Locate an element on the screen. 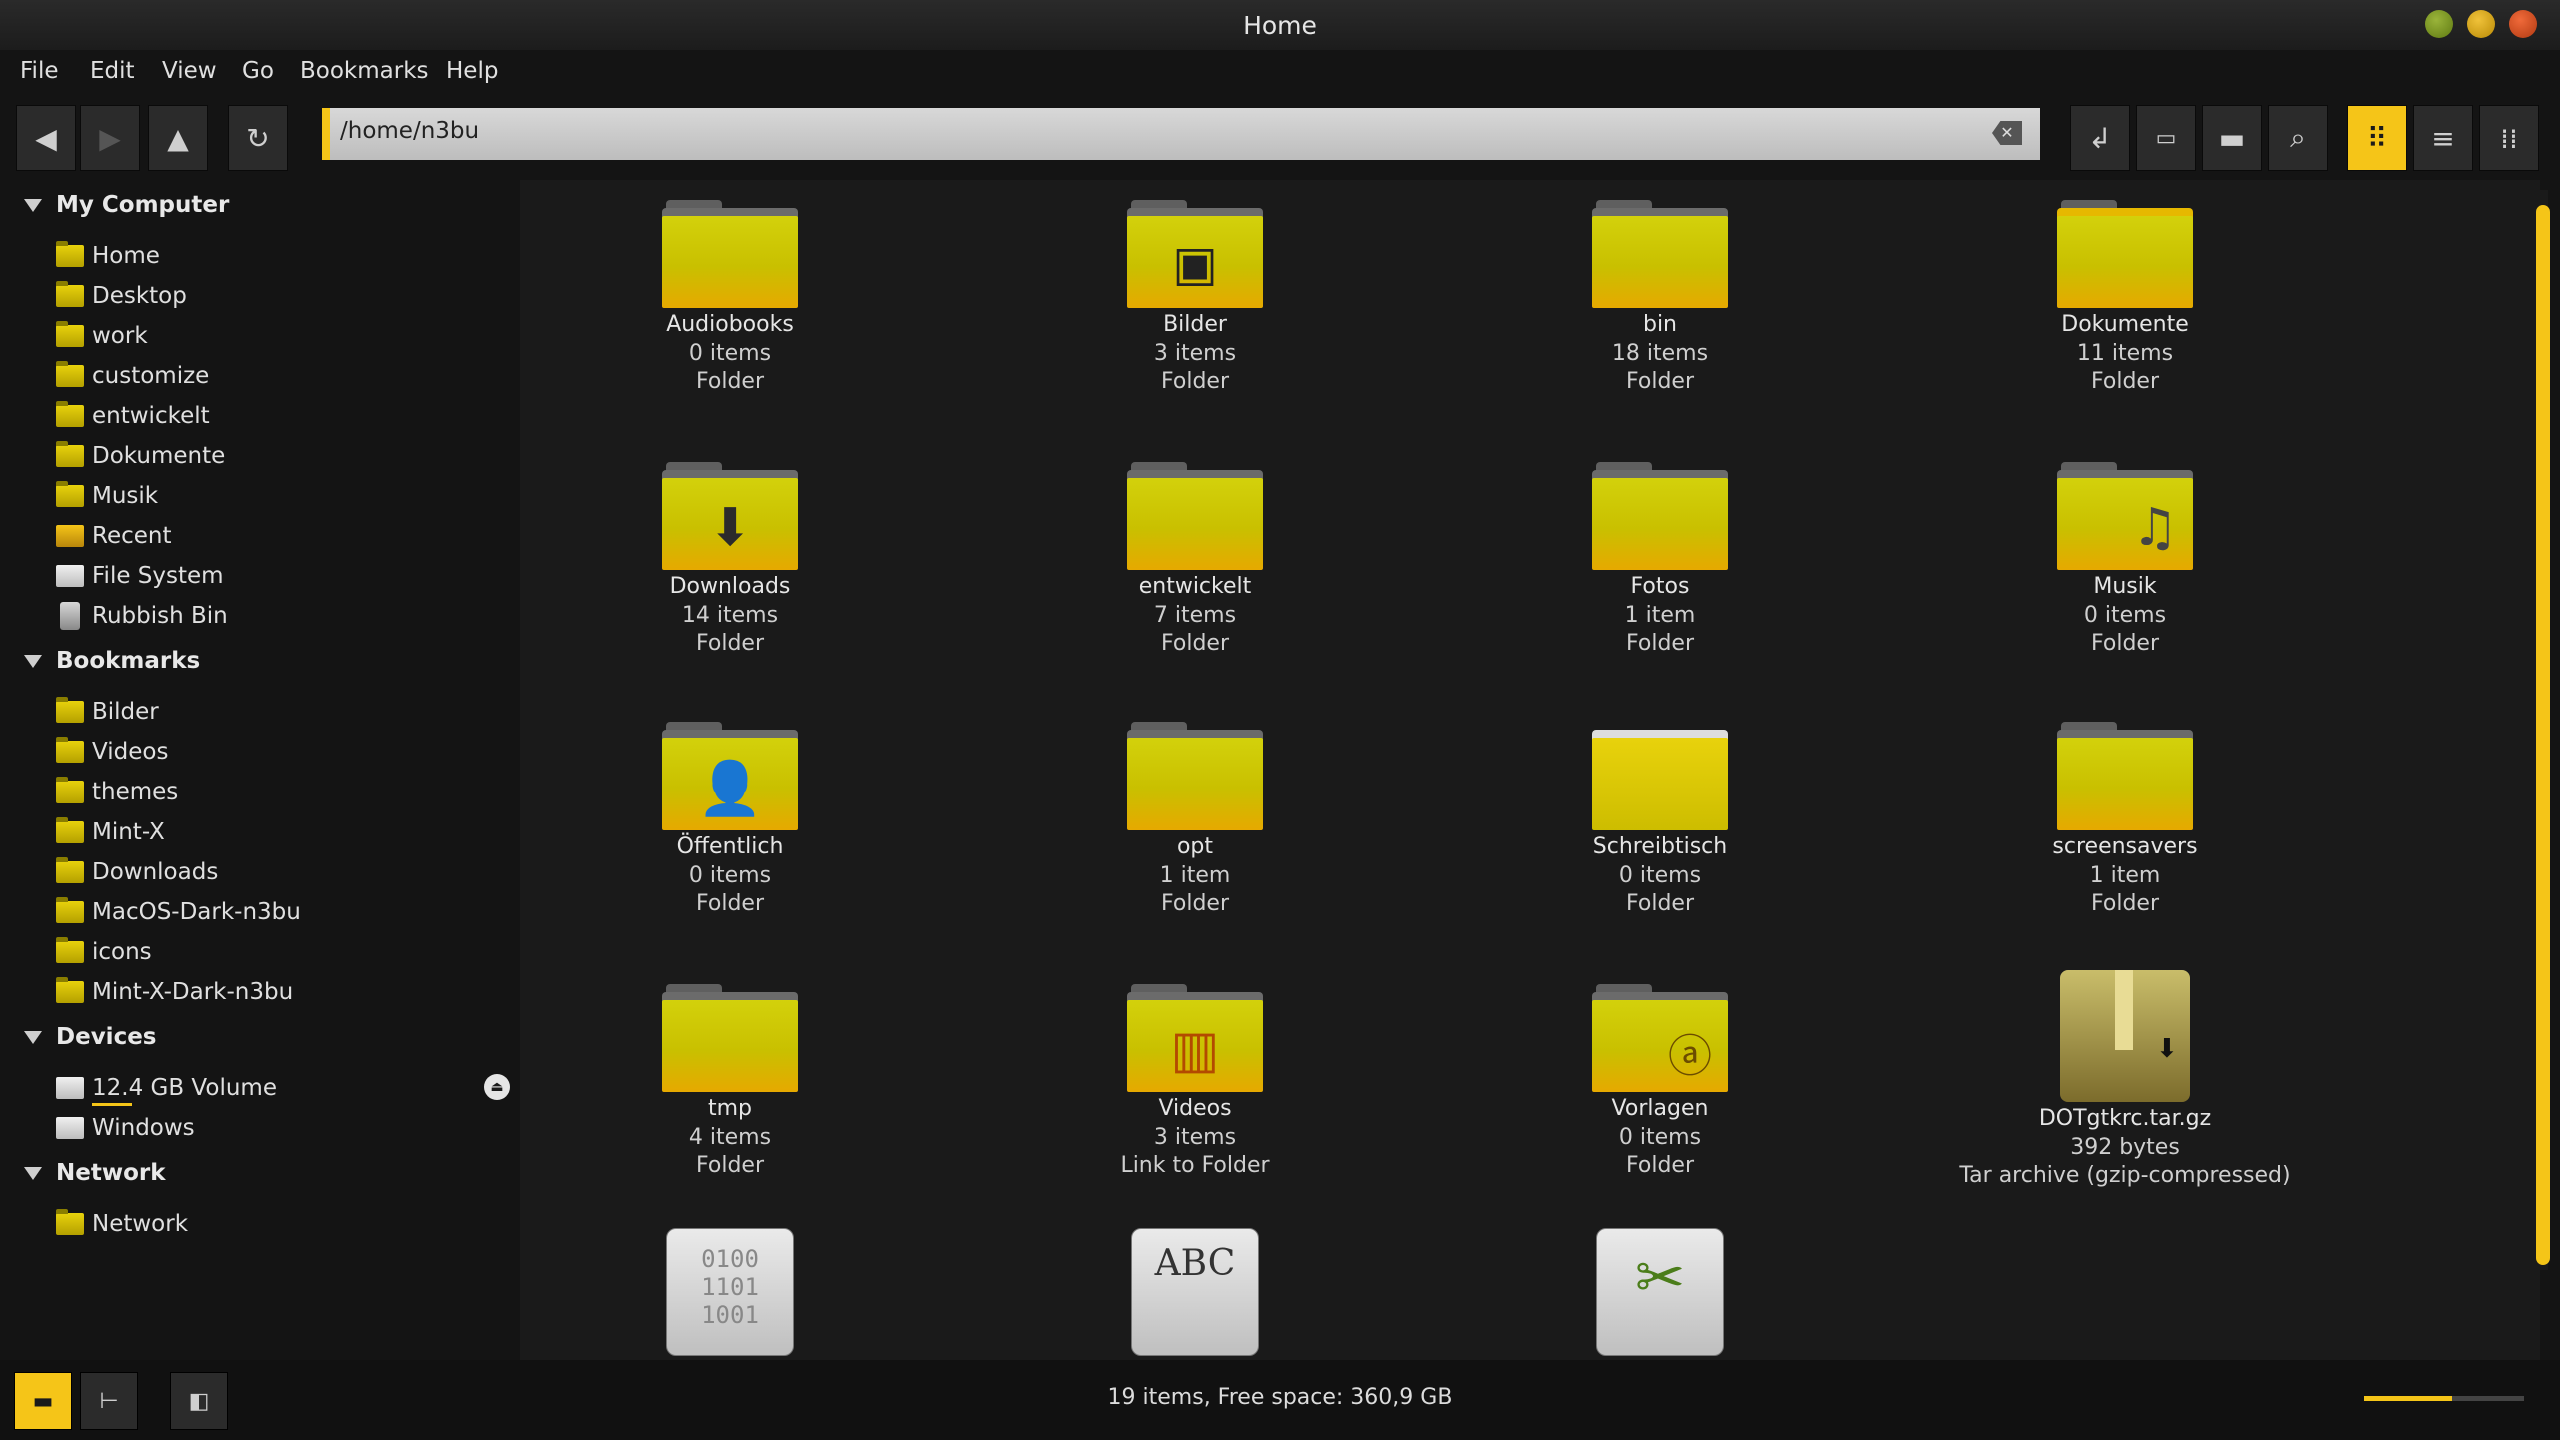 The width and height of the screenshot is (2560, 1440). file-item: ⬇ Downloads 14 items Folder is located at coordinates (730, 558).